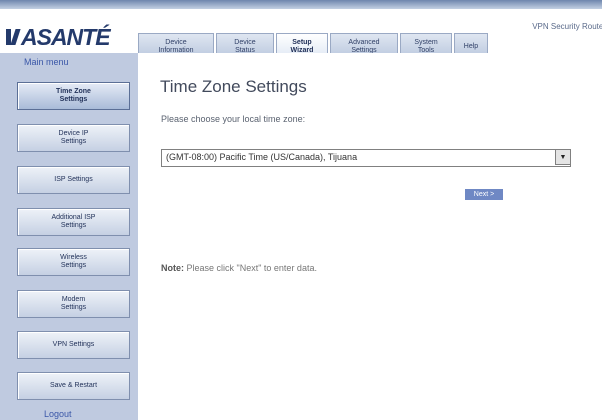 The width and height of the screenshot is (602, 420). What do you see at coordinates (562, 157) in the screenshot?
I see `chevron-down-icon: ▼` at bounding box center [562, 157].